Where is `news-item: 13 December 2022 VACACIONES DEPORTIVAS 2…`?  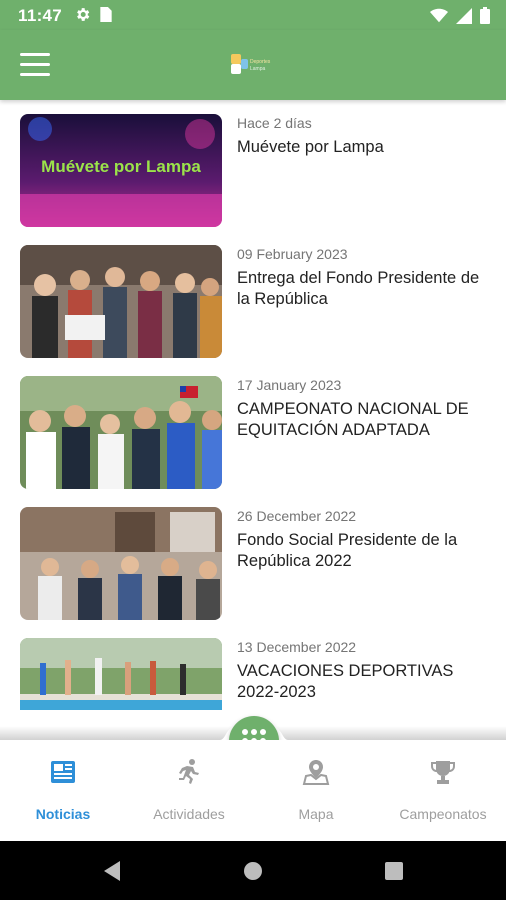 news-item: 13 December 2022 VACACIONES DEPORTIVAS 2… is located at coordinates (253, 667).